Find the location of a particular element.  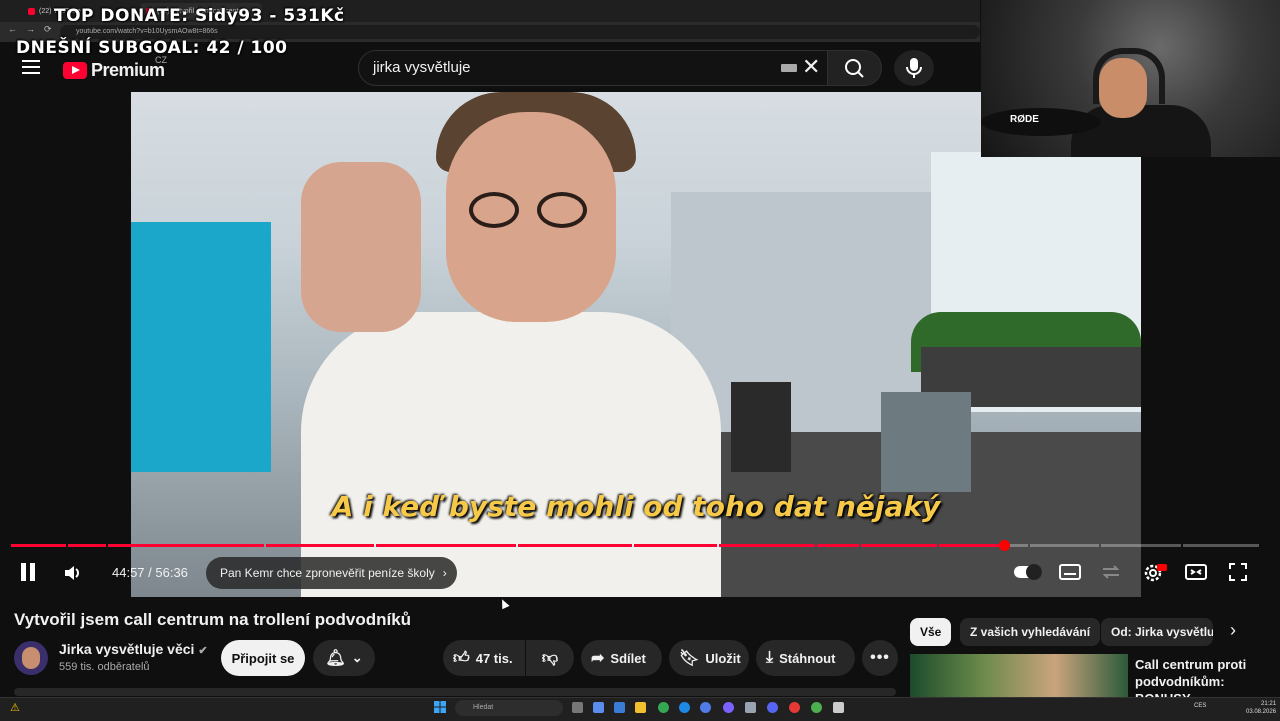

chip-from-searches: Z vašich vyhledávání is located at coordinates (1030, 632).